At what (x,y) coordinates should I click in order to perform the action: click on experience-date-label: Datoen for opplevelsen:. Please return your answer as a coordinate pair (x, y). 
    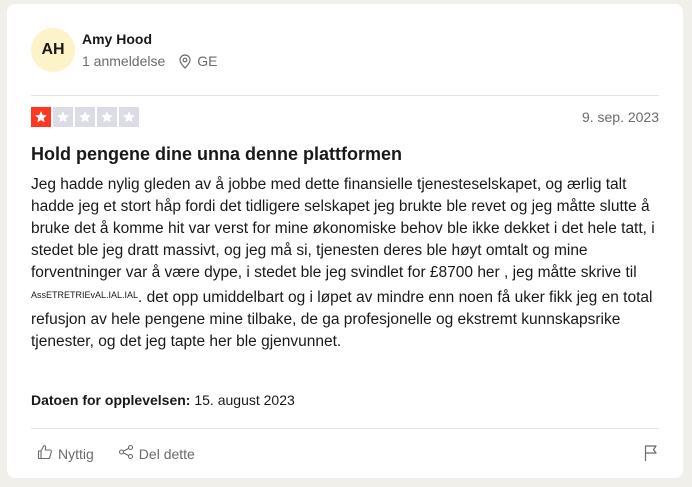
    Looking at the image, I should click on (111, 400).